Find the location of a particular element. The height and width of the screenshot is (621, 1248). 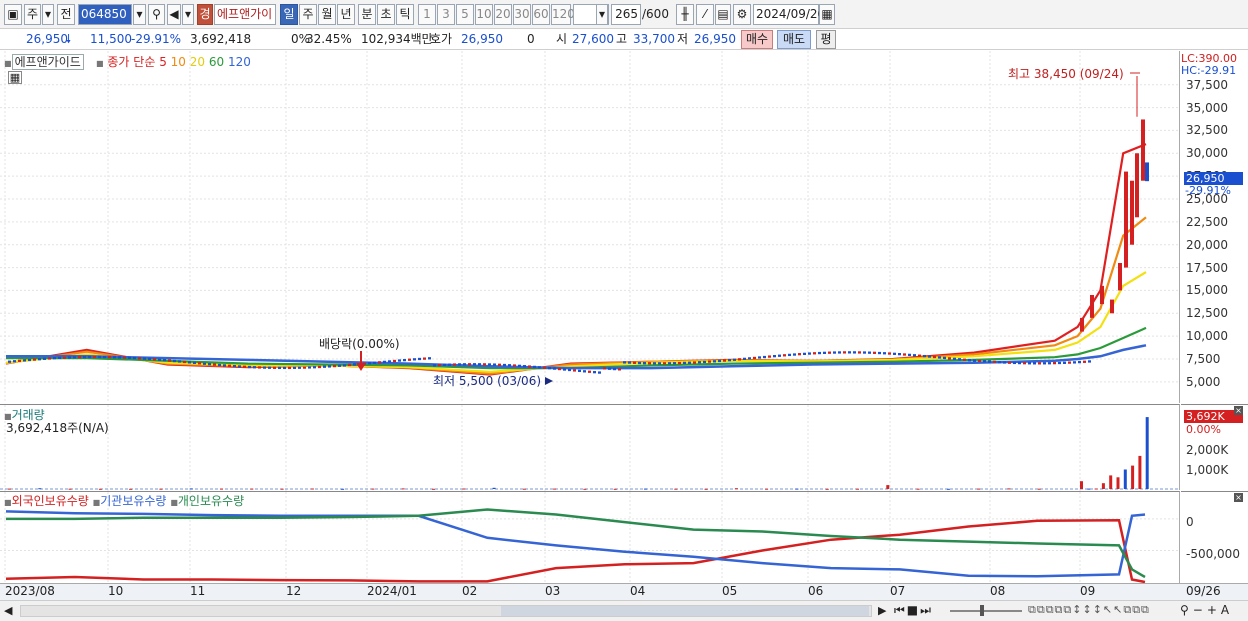

period-year-tab: 년 is located at coordinates (346, 14).